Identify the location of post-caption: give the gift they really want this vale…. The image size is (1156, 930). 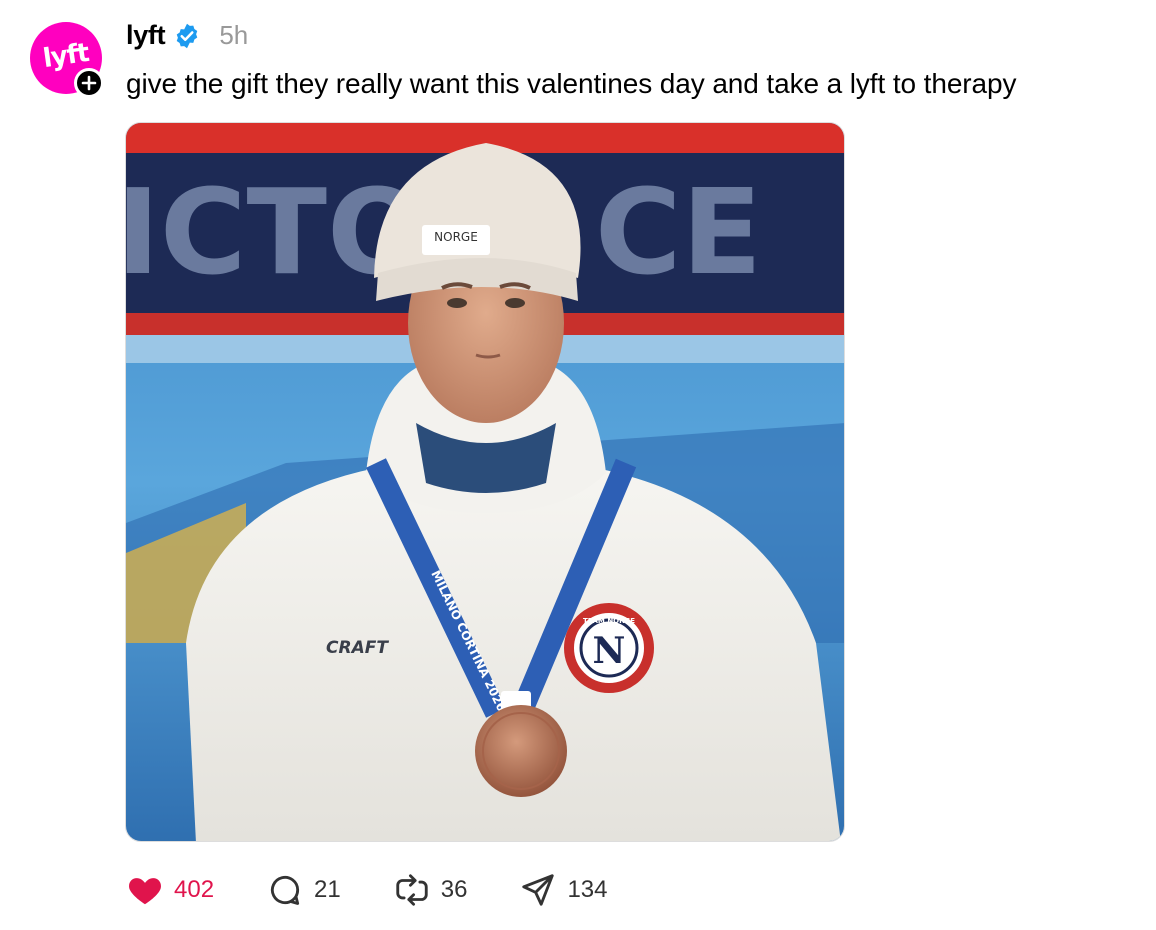
(571, 83).